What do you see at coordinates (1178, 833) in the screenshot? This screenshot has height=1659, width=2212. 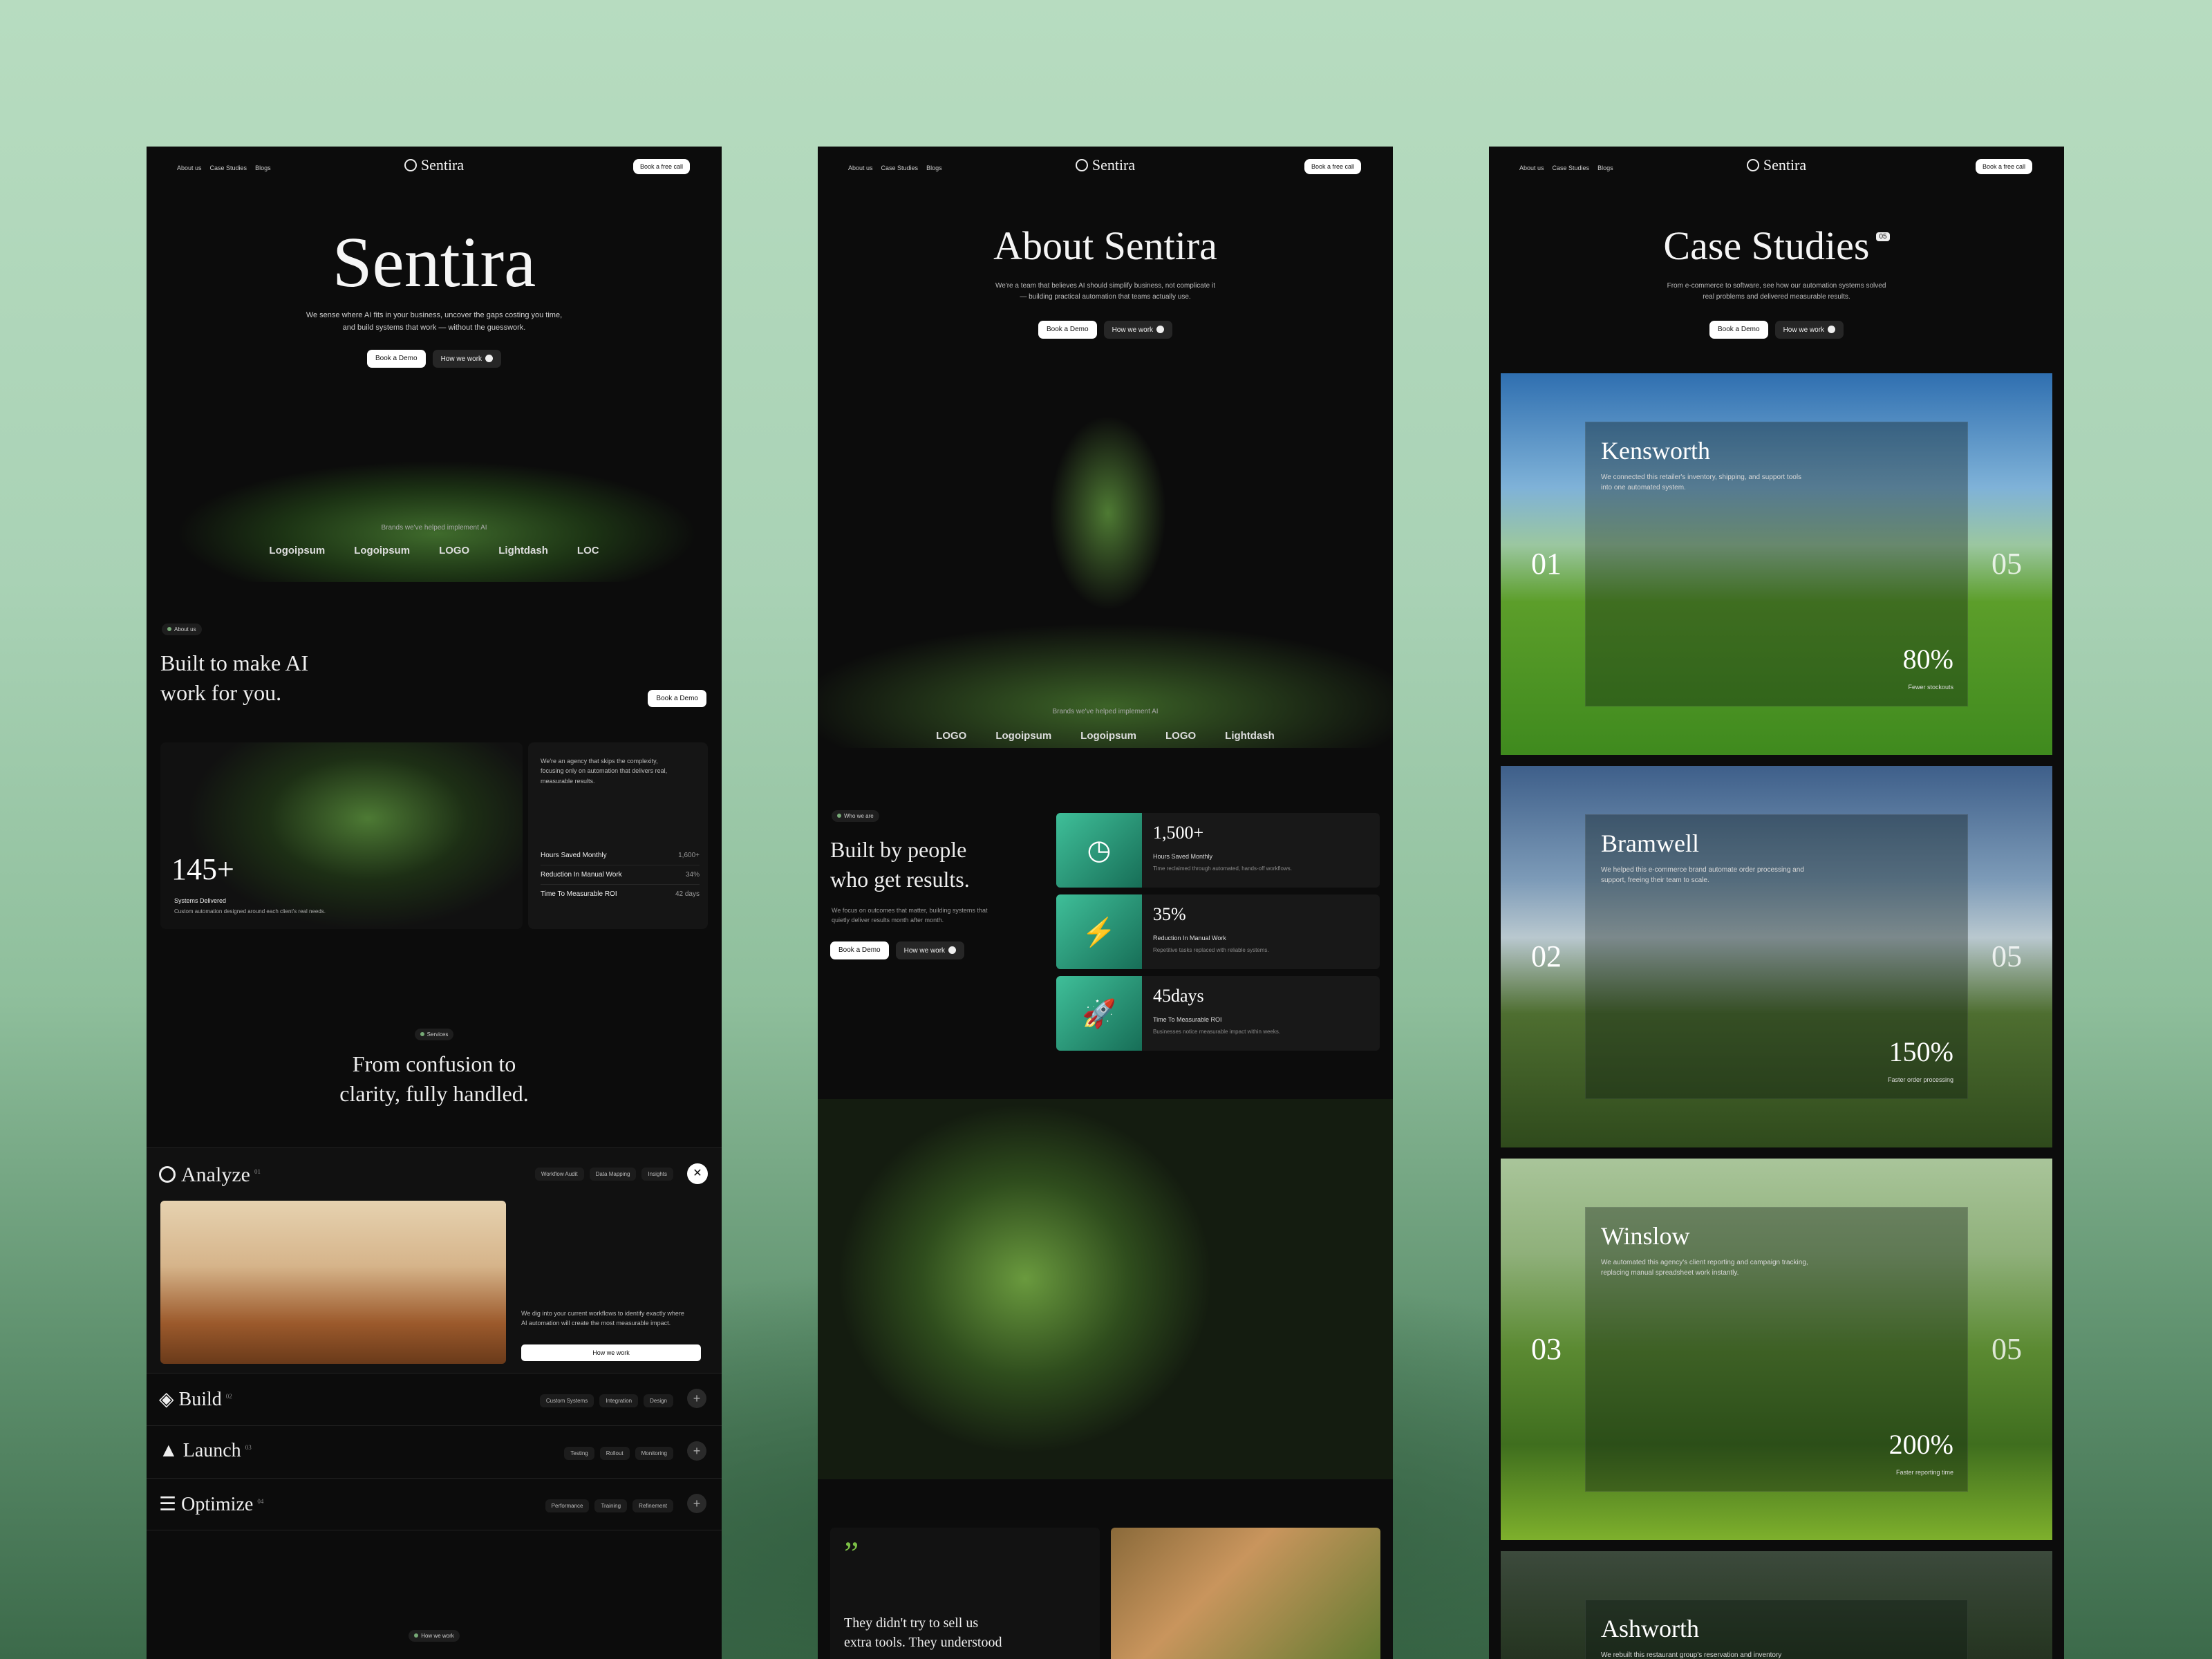 I see `metric-value: 1,500+` at bounding box center [1178, 833].